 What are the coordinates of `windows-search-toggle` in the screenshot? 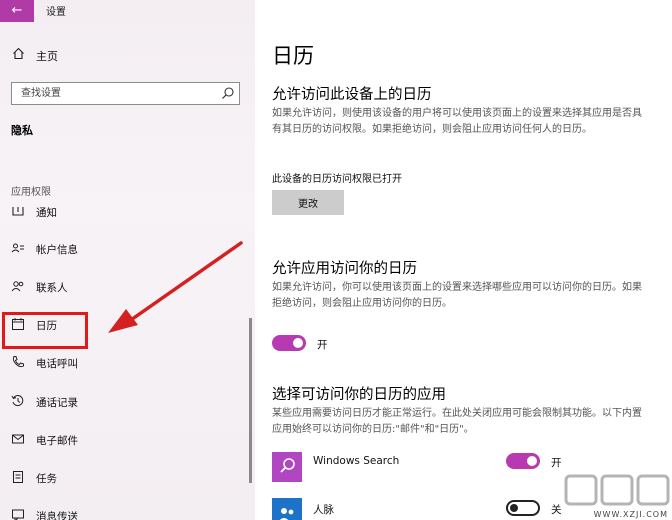 It's located at (523, 461).